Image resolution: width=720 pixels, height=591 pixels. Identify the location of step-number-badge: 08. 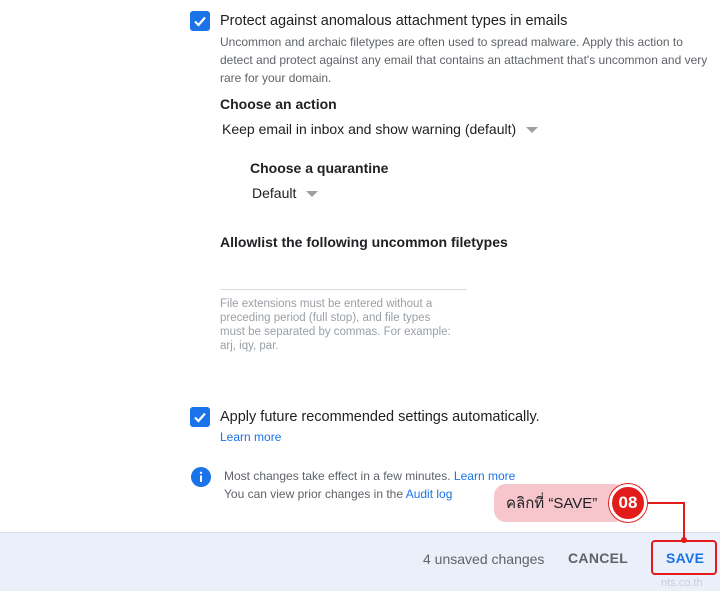
(628, 503).